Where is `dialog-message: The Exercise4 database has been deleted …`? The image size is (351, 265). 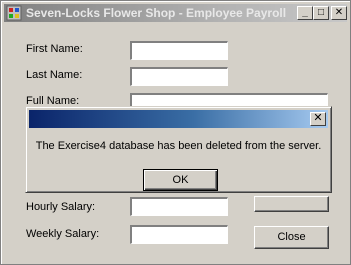
dialog-message: The Exercise4 database has been deleted … is located at coordinates (178, 146).